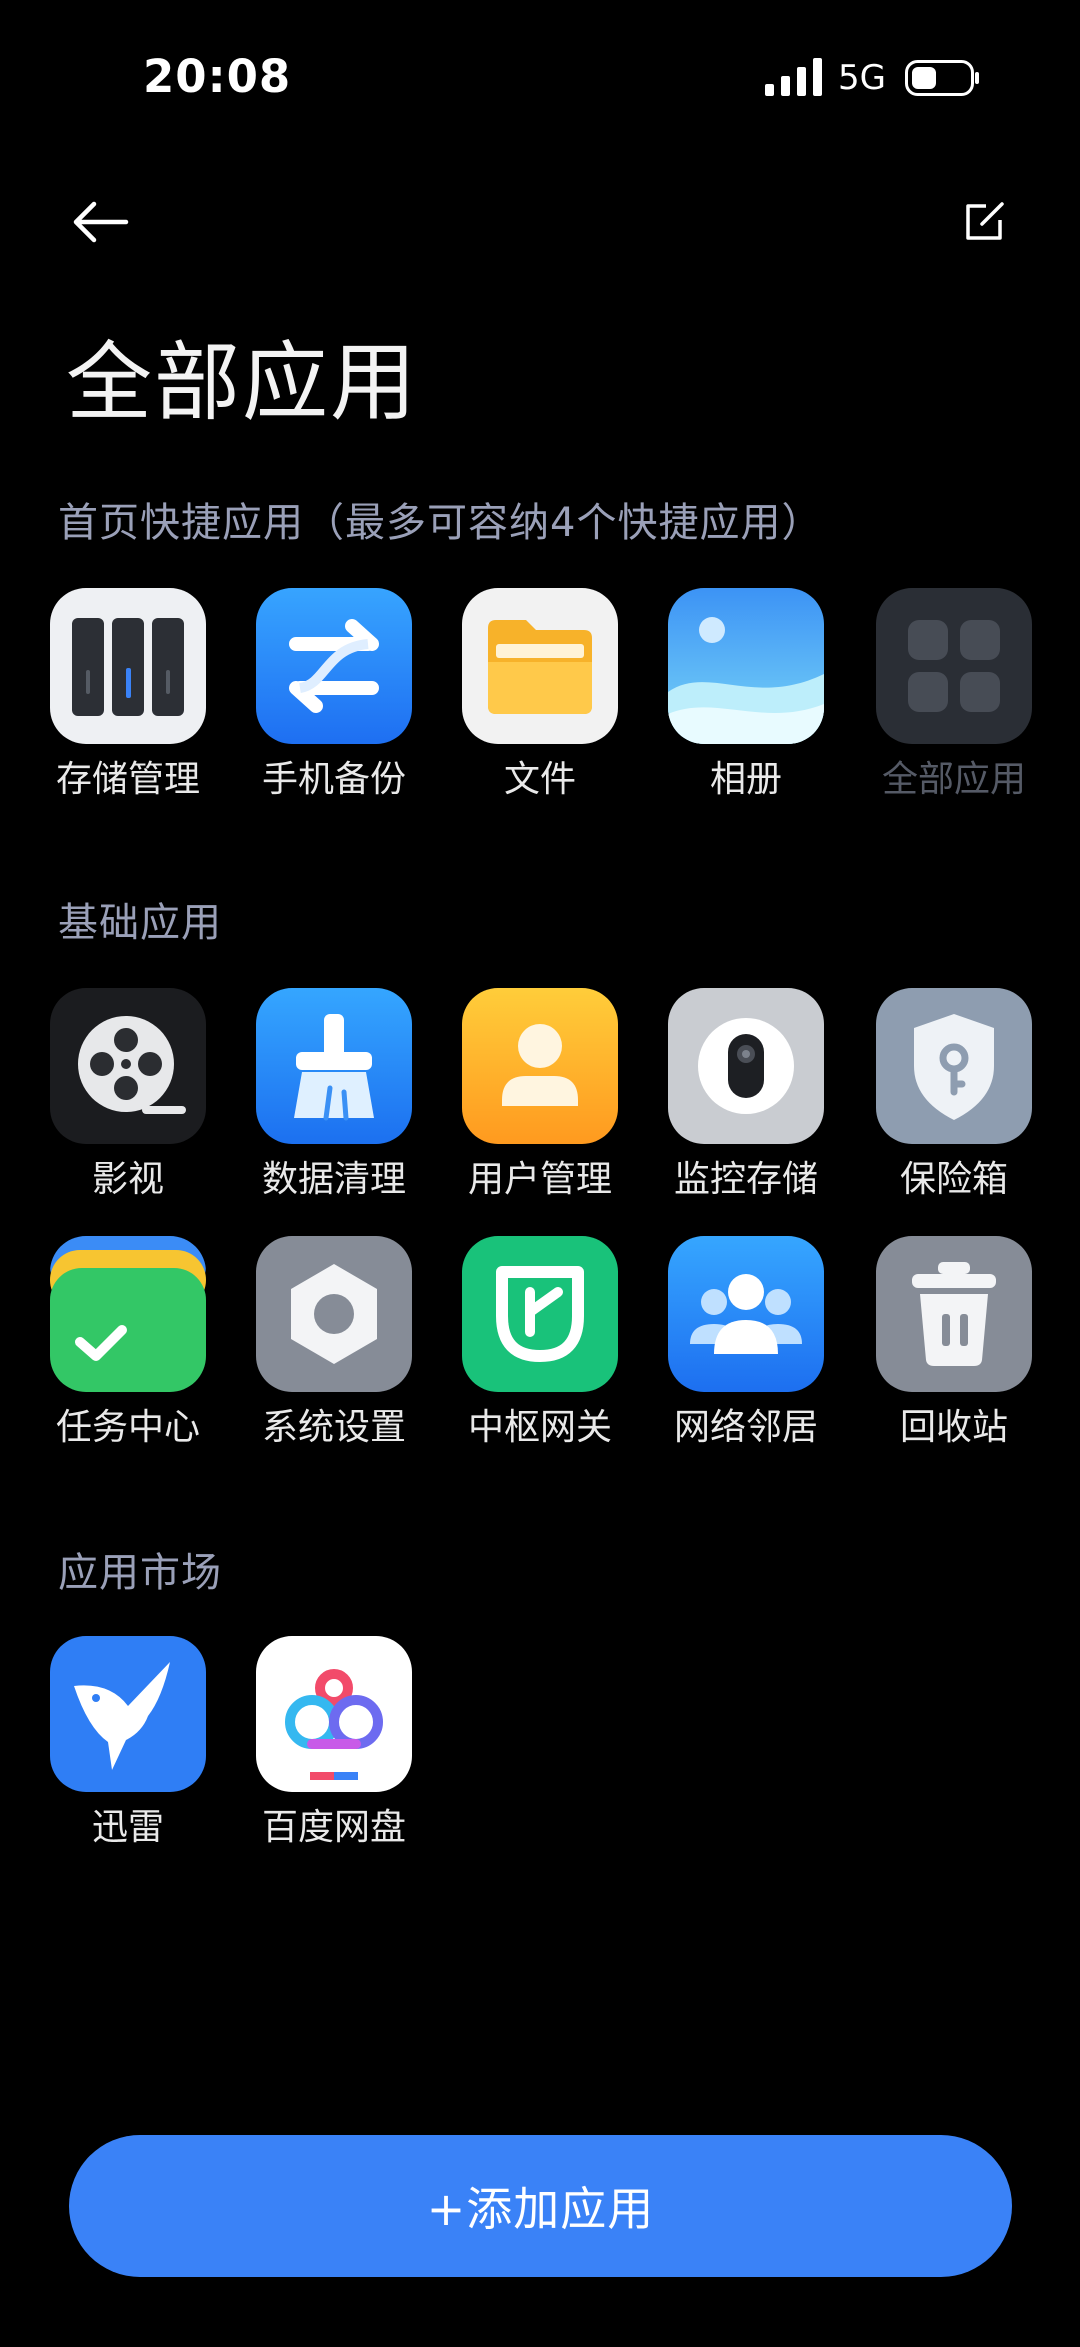 This screenshot has height=2347, width=1080. What do you see at coordinates (333, 1179) in the screenshot?
I see `app-label: 数据清理` at bounding box center [333, 1179].